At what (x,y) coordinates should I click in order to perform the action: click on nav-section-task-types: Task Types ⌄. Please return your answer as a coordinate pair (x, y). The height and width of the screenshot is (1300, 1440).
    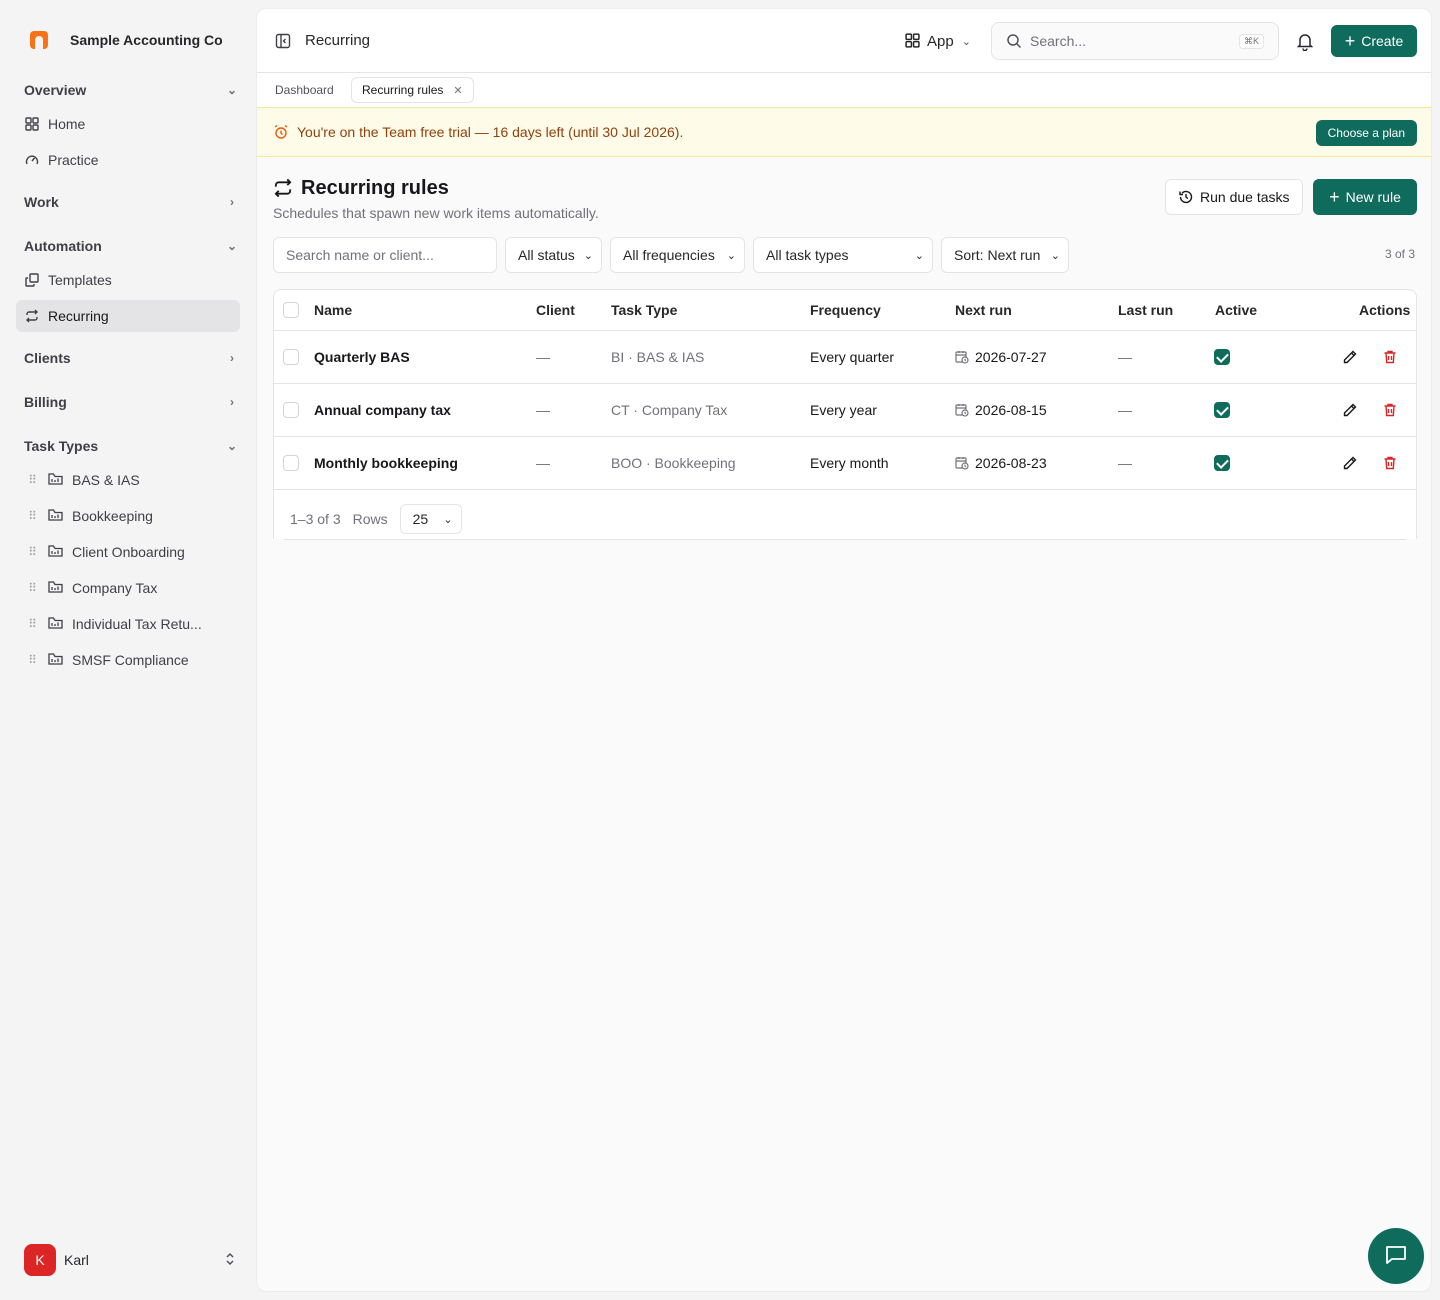
    Looking at the image, I should click on (132, 446).